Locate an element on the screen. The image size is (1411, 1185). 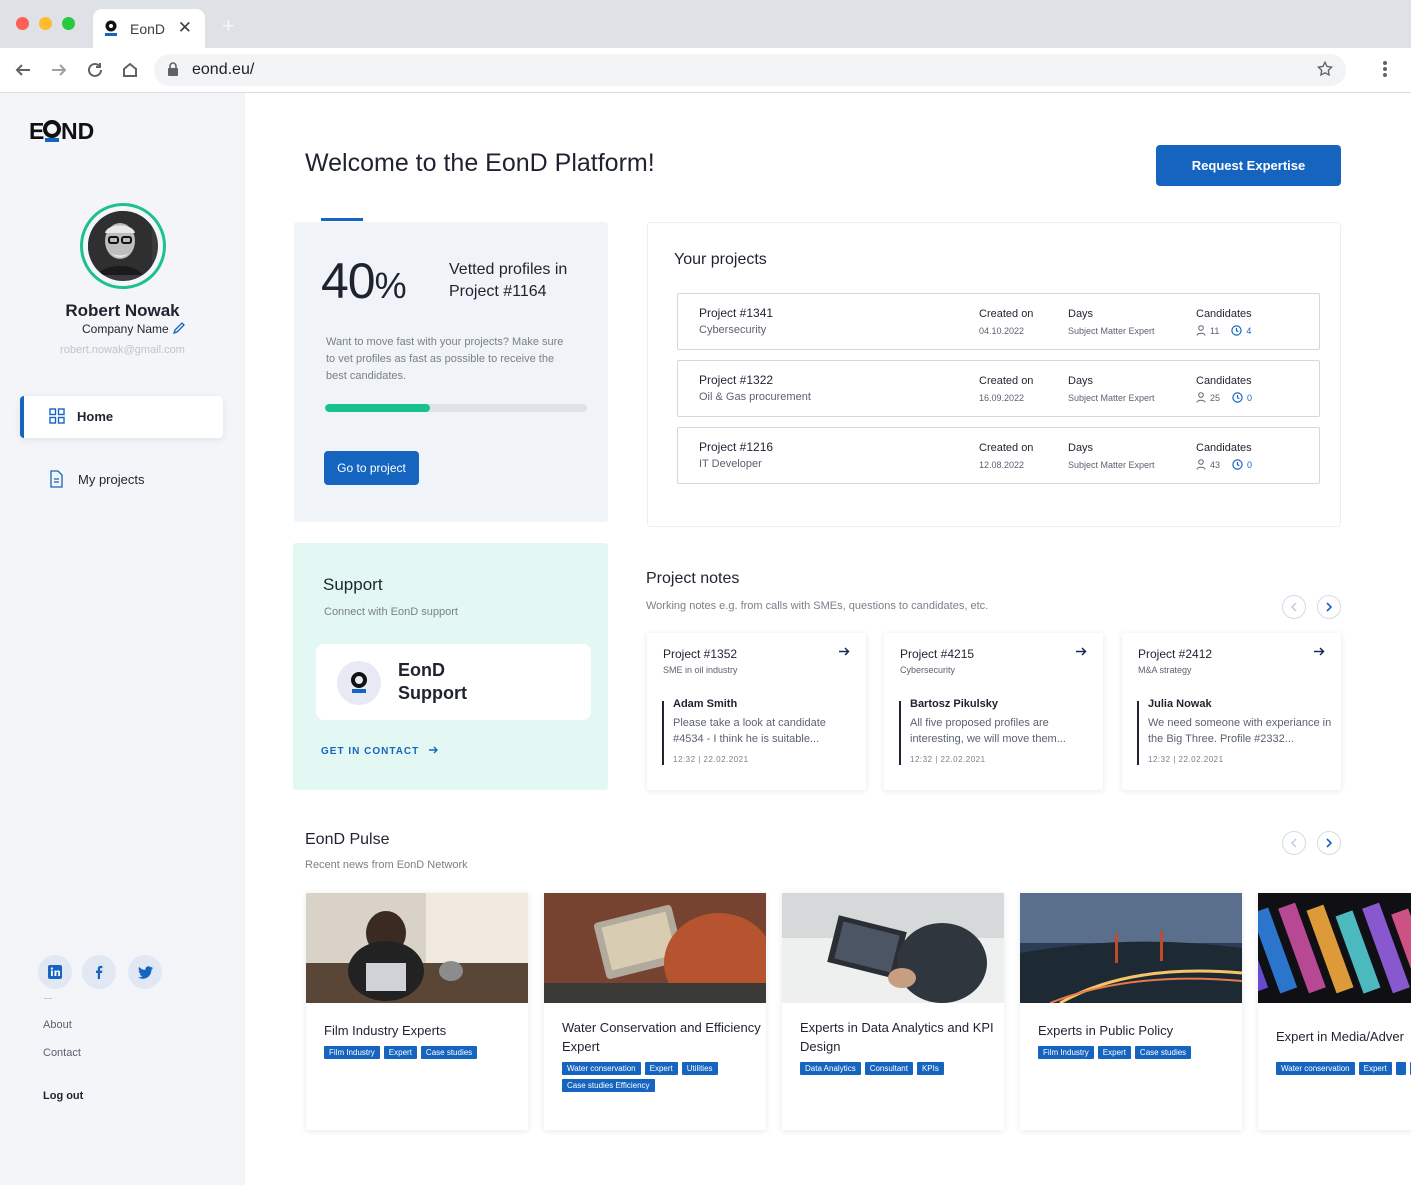
person-icon is located at coordinates (1201, 330).